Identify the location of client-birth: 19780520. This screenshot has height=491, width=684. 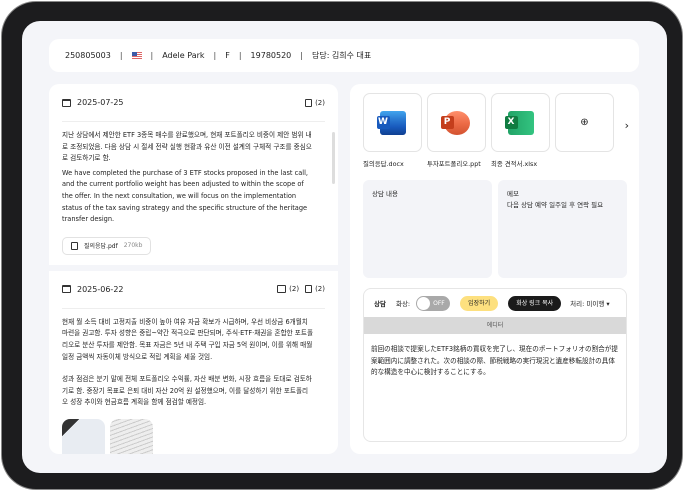
(271, 55).